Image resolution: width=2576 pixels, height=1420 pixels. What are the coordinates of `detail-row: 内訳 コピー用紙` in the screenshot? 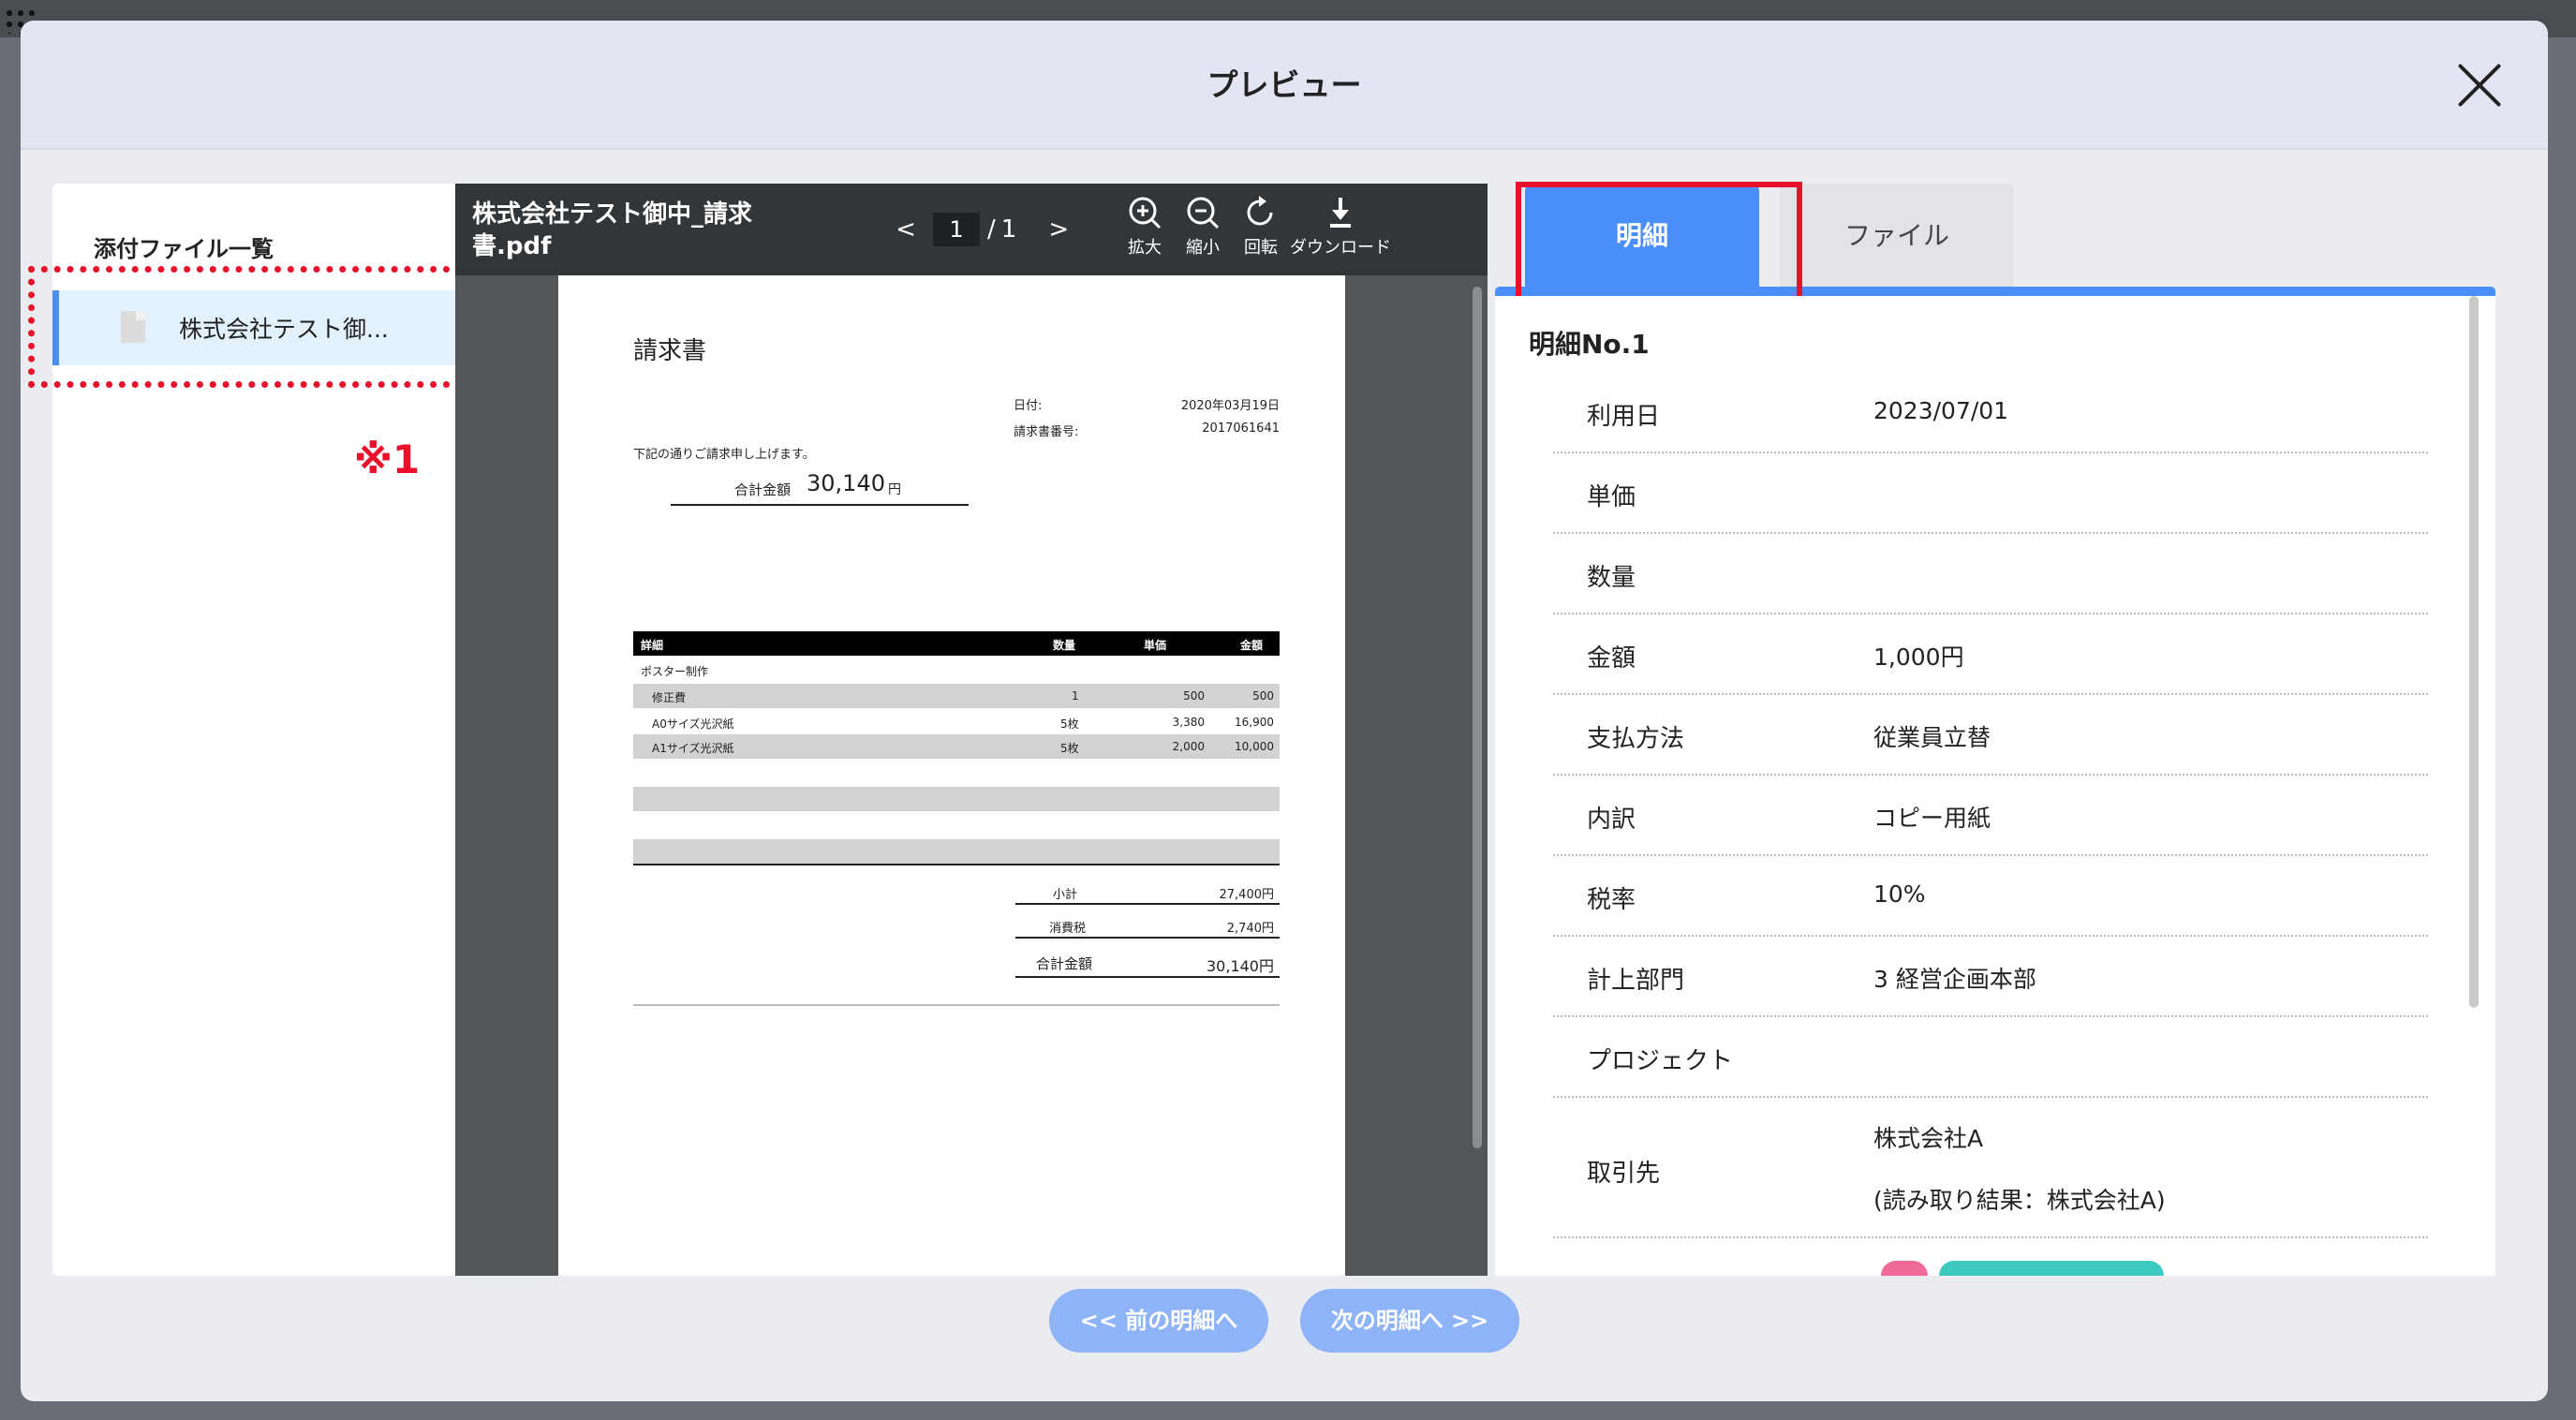 It's located at (1991, 816).